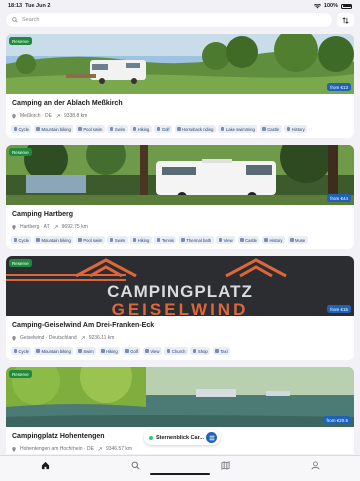 Image resolution: width=360 pixels, height=481 pixels. I want to click on campsite-distance: 9692.75 km, so click(74, 227).